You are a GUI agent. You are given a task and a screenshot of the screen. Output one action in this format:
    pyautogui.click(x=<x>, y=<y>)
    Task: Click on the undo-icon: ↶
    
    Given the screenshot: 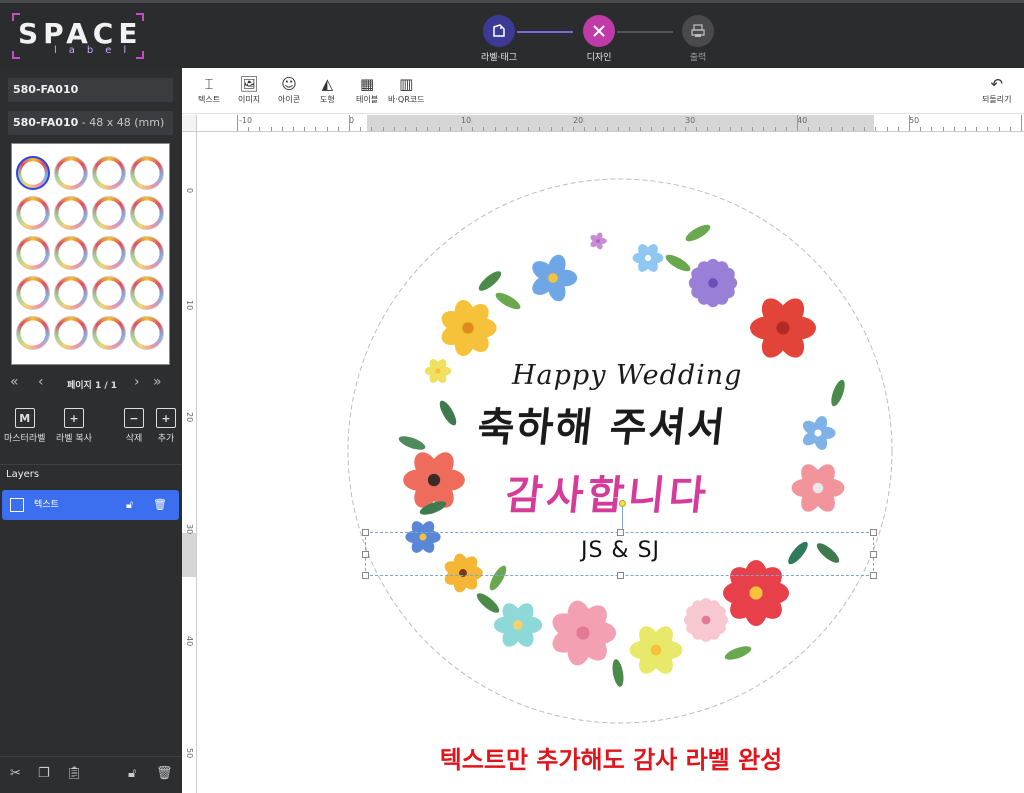 What is the action you would take?
    pyautogui.click(x=997, y=84)
    